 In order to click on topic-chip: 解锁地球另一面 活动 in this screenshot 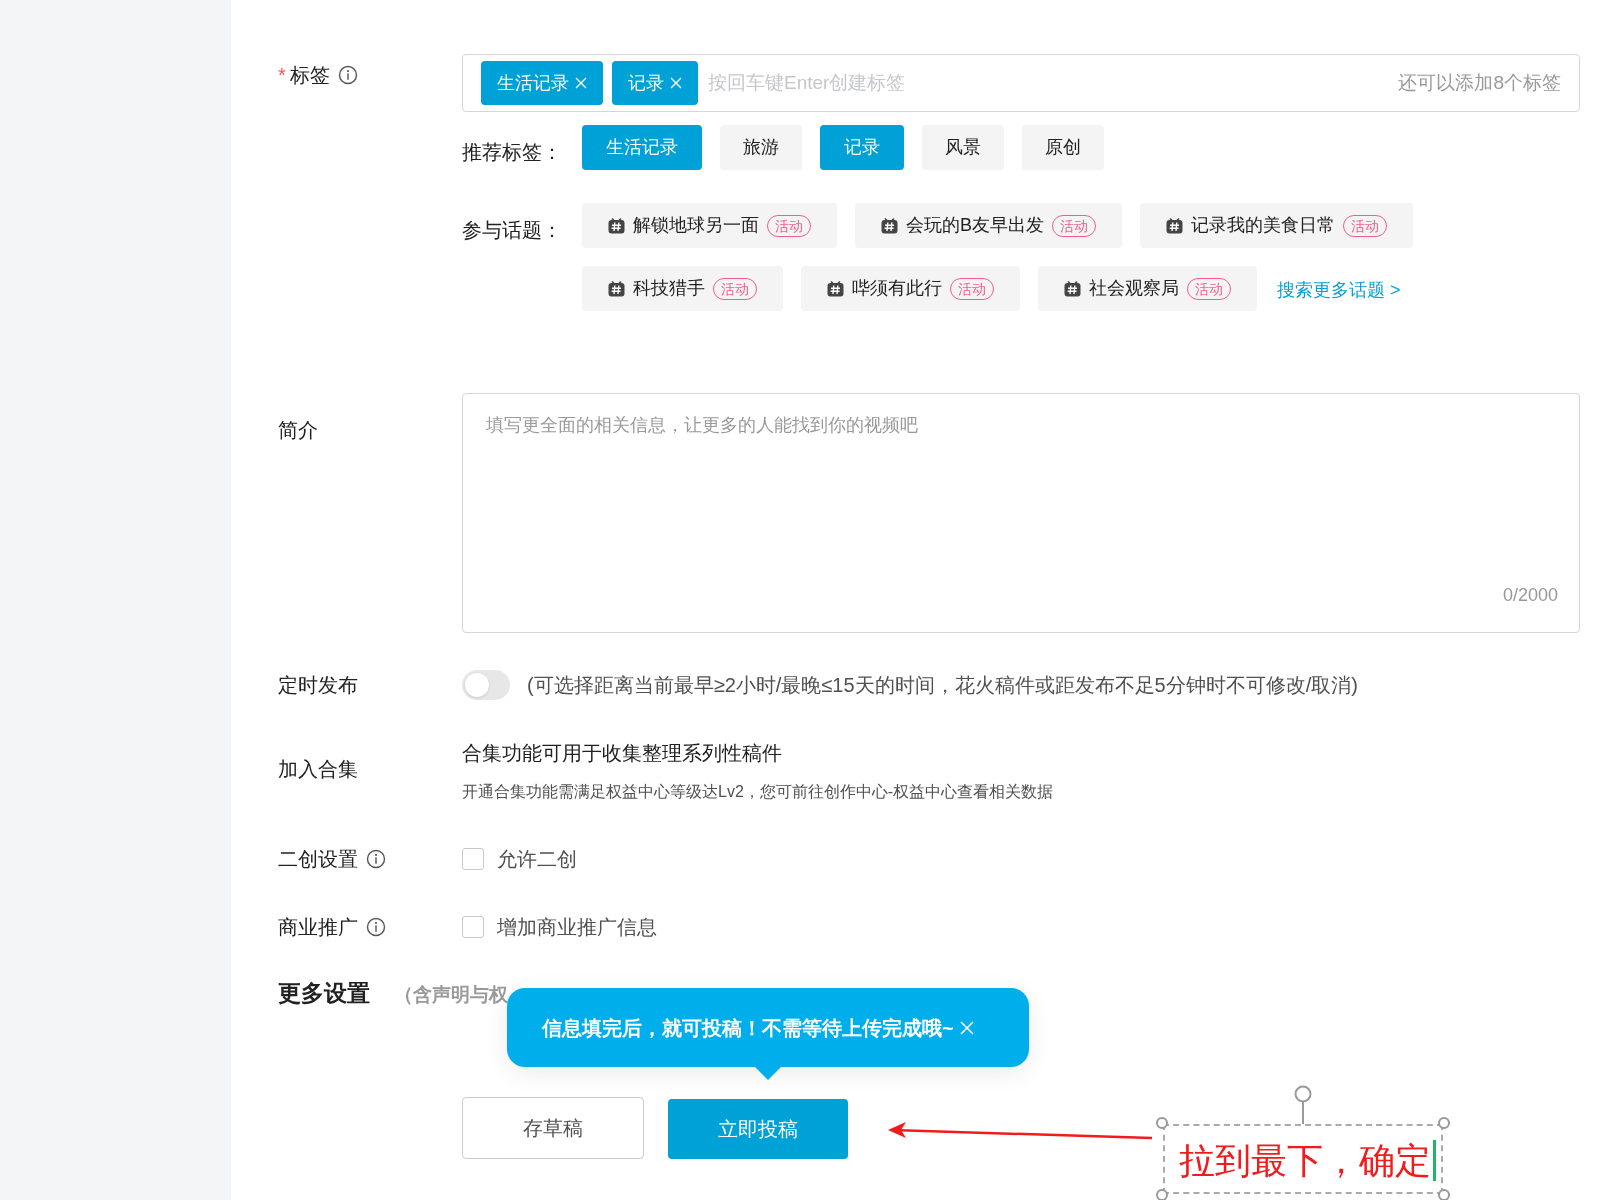, I will do `click(709, 225)`.